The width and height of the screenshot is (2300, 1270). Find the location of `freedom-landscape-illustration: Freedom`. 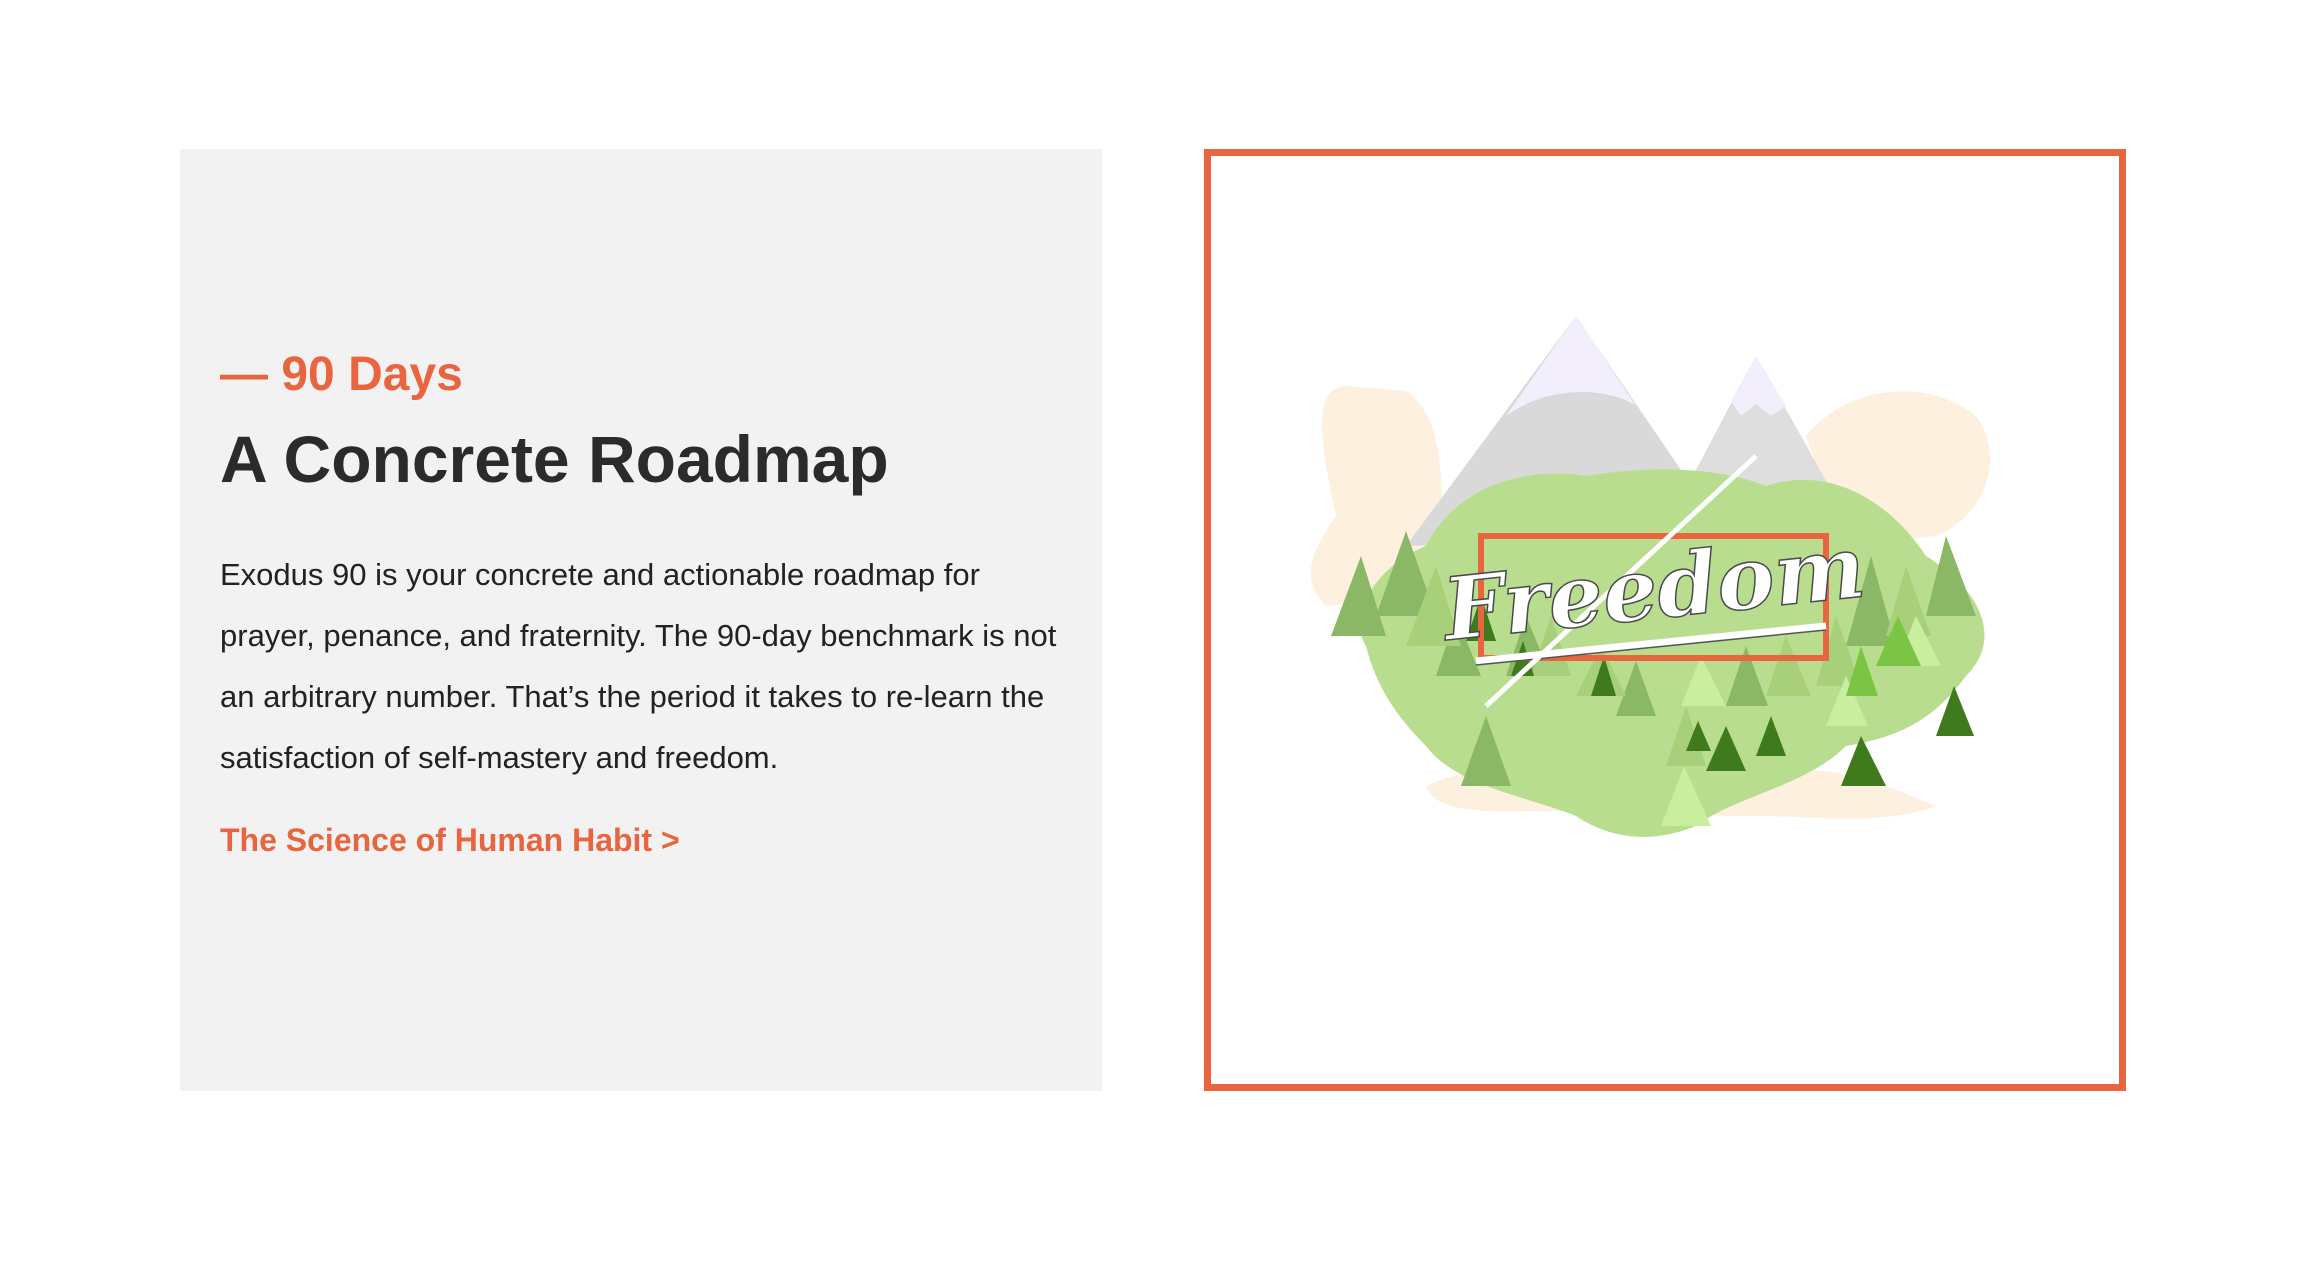

freedom-landscape-illustration: Freedom is located at coordinates (1650, 576).